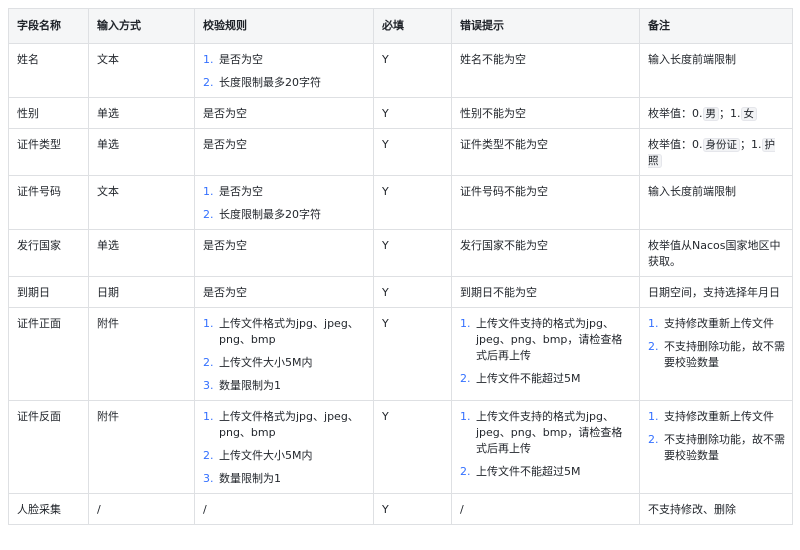 Image resolution: width=800 pixels, height=550 pixels. I want to click on cell-field: 姓名, so click(48, 70).